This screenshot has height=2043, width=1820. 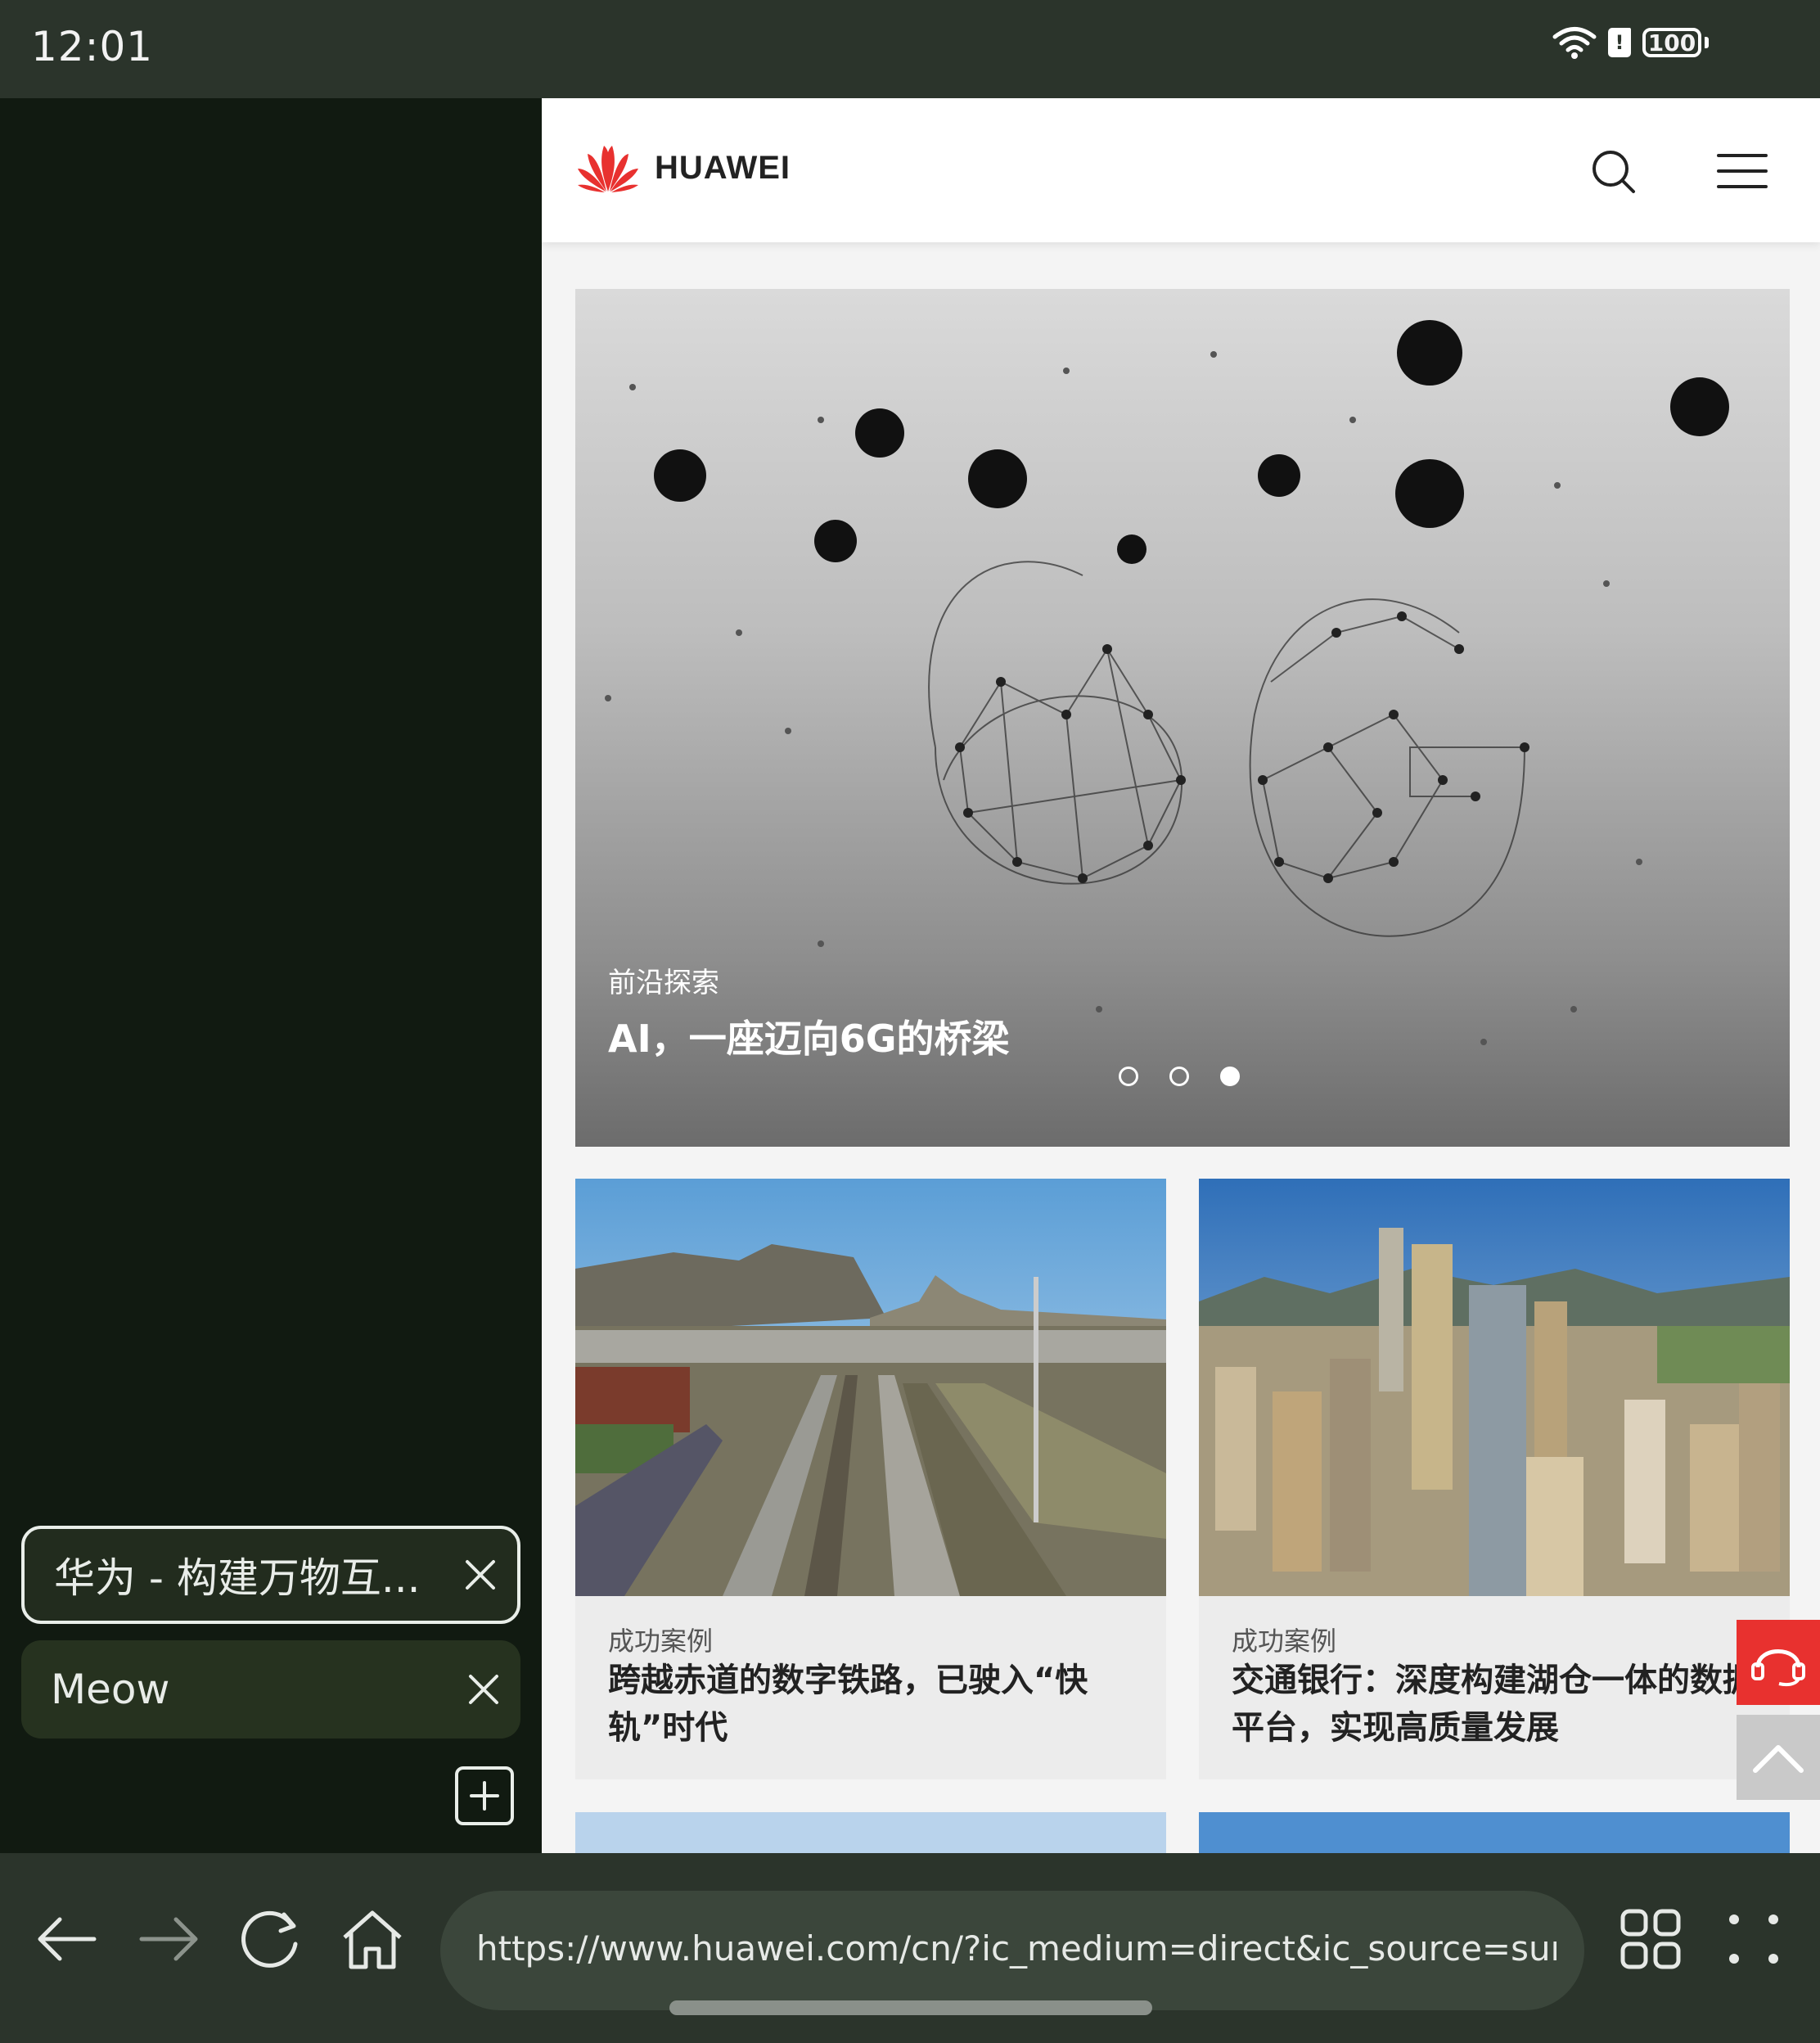 I want to click on status-icons: ! 100, so click(x=1631, y=42).